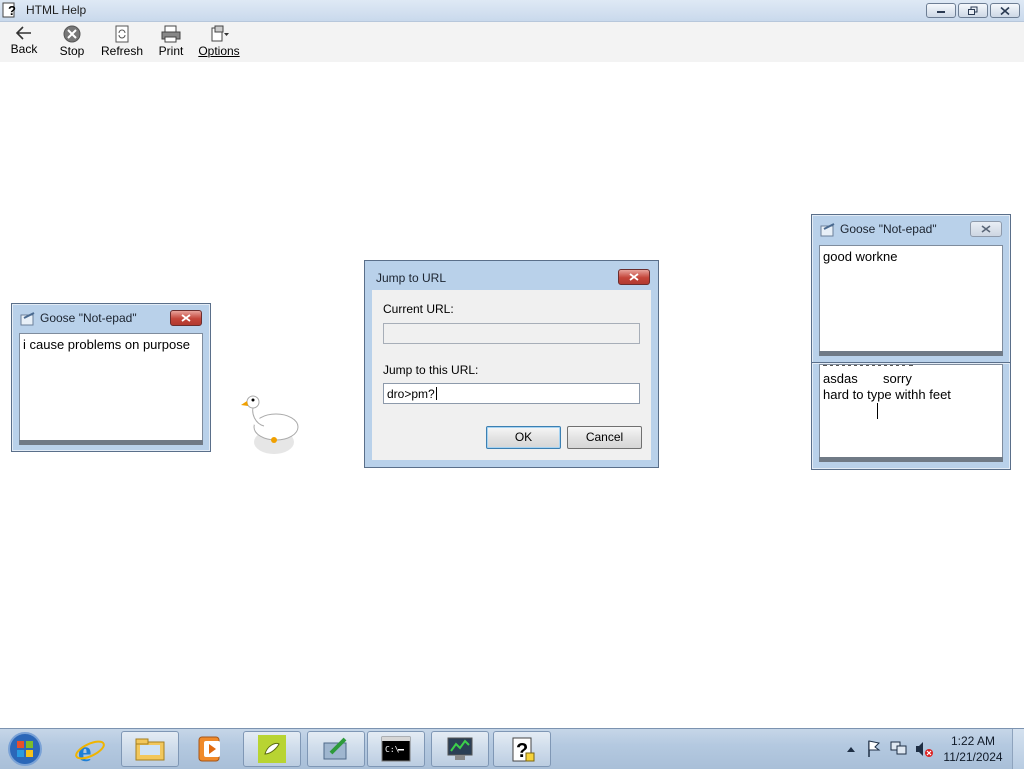 Image resolution: width=1024 pixels, height=769 pixels. I want to click on current-url-field, so click(511, 333).